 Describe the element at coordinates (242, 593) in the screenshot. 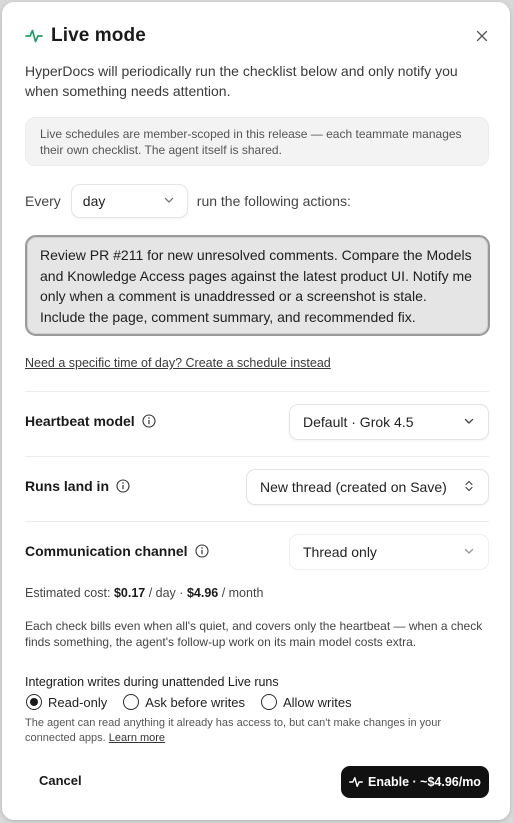

I see `cost-month-unit: / month` at that location.